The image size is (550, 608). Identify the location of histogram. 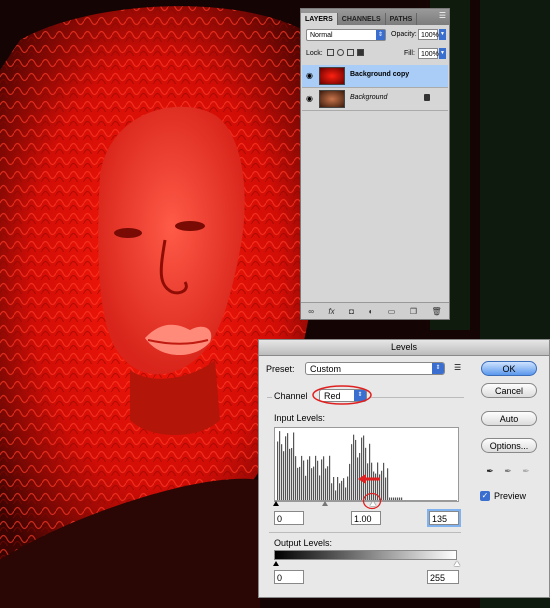
(366, 464).